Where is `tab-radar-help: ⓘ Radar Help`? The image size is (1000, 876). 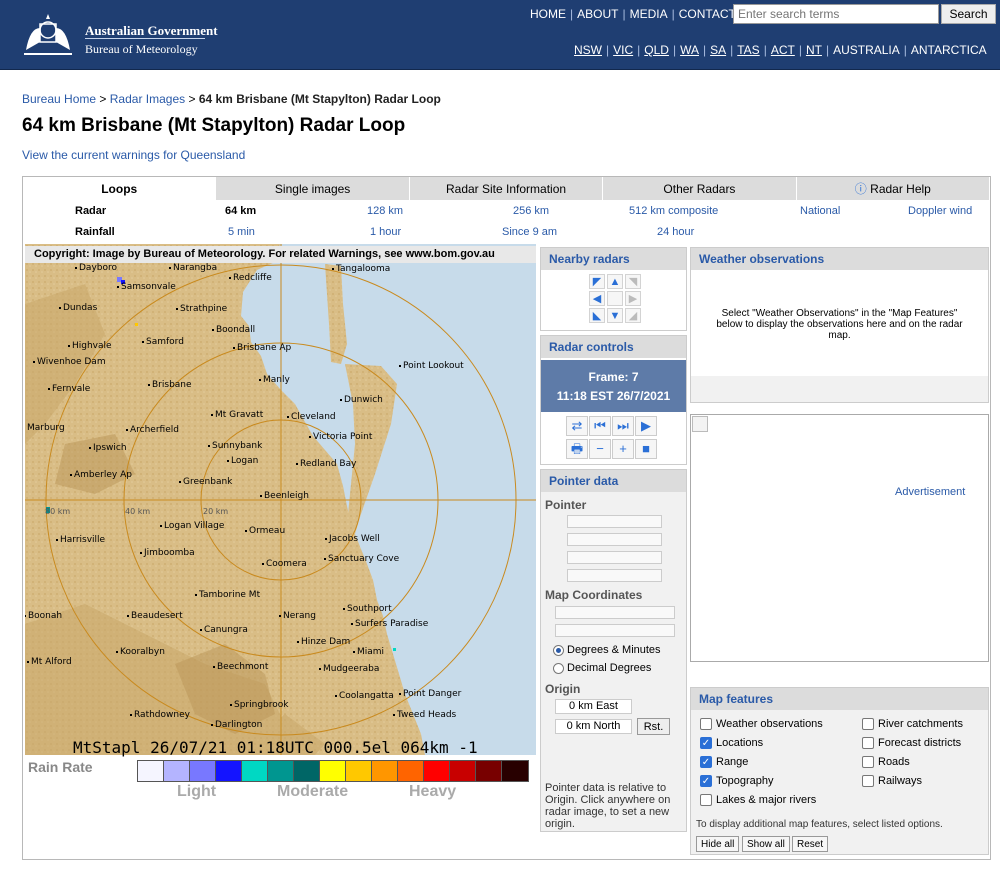 tab-radar-help: ⓘ Radar Help is located at coordinates (893, 188).